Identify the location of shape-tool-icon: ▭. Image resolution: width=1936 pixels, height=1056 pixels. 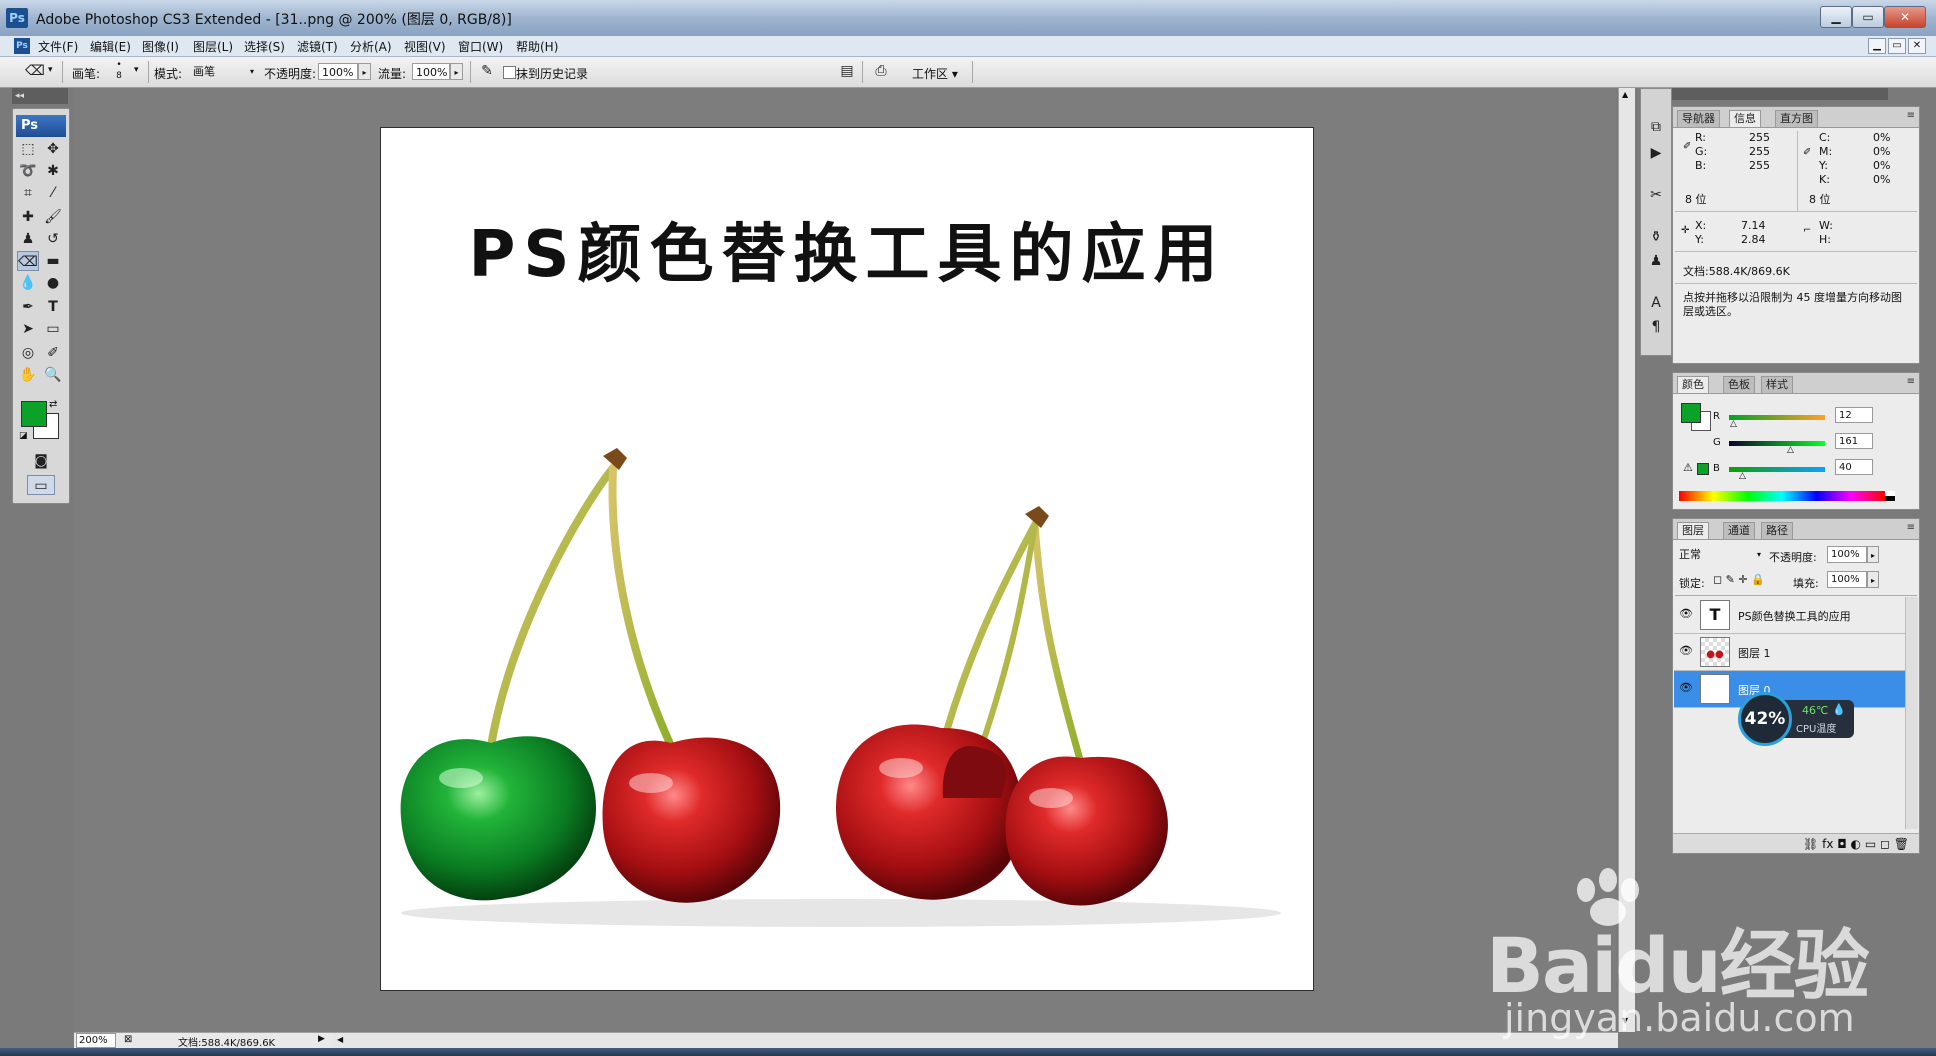
(53, 329).